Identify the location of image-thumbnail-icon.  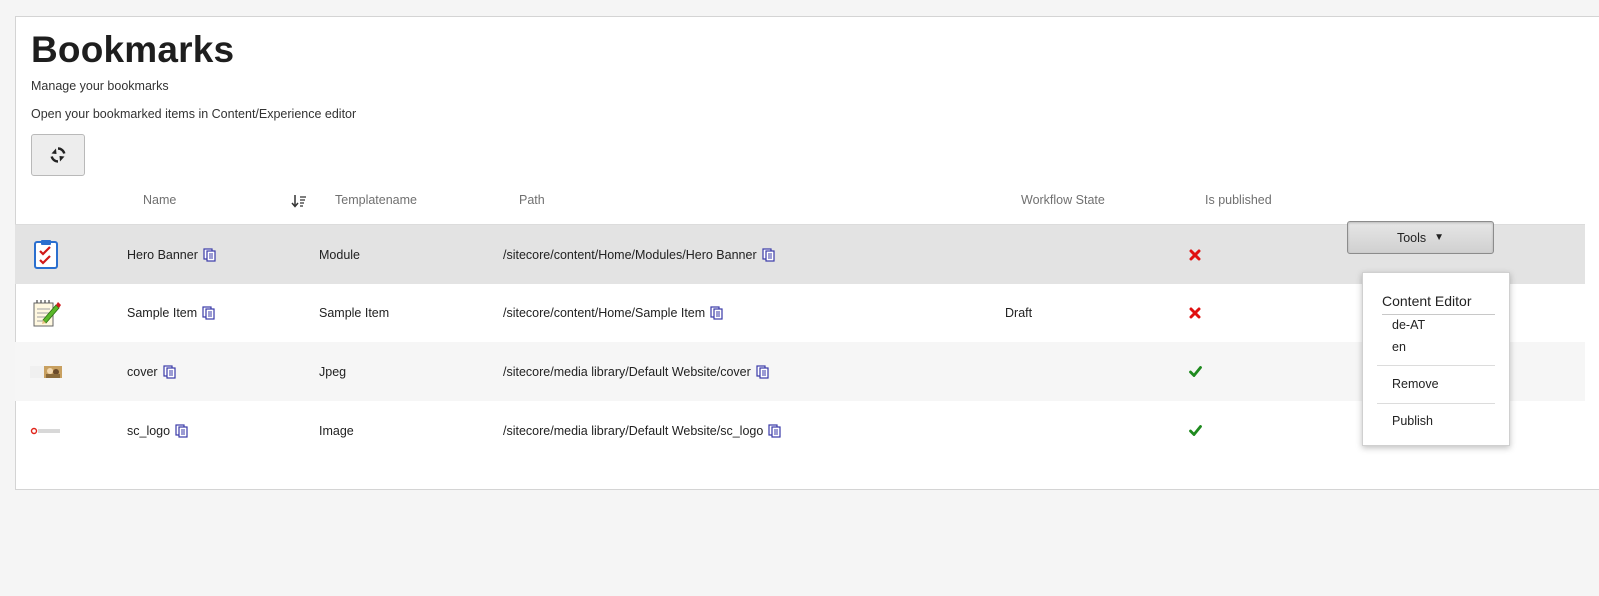
(46, 371).